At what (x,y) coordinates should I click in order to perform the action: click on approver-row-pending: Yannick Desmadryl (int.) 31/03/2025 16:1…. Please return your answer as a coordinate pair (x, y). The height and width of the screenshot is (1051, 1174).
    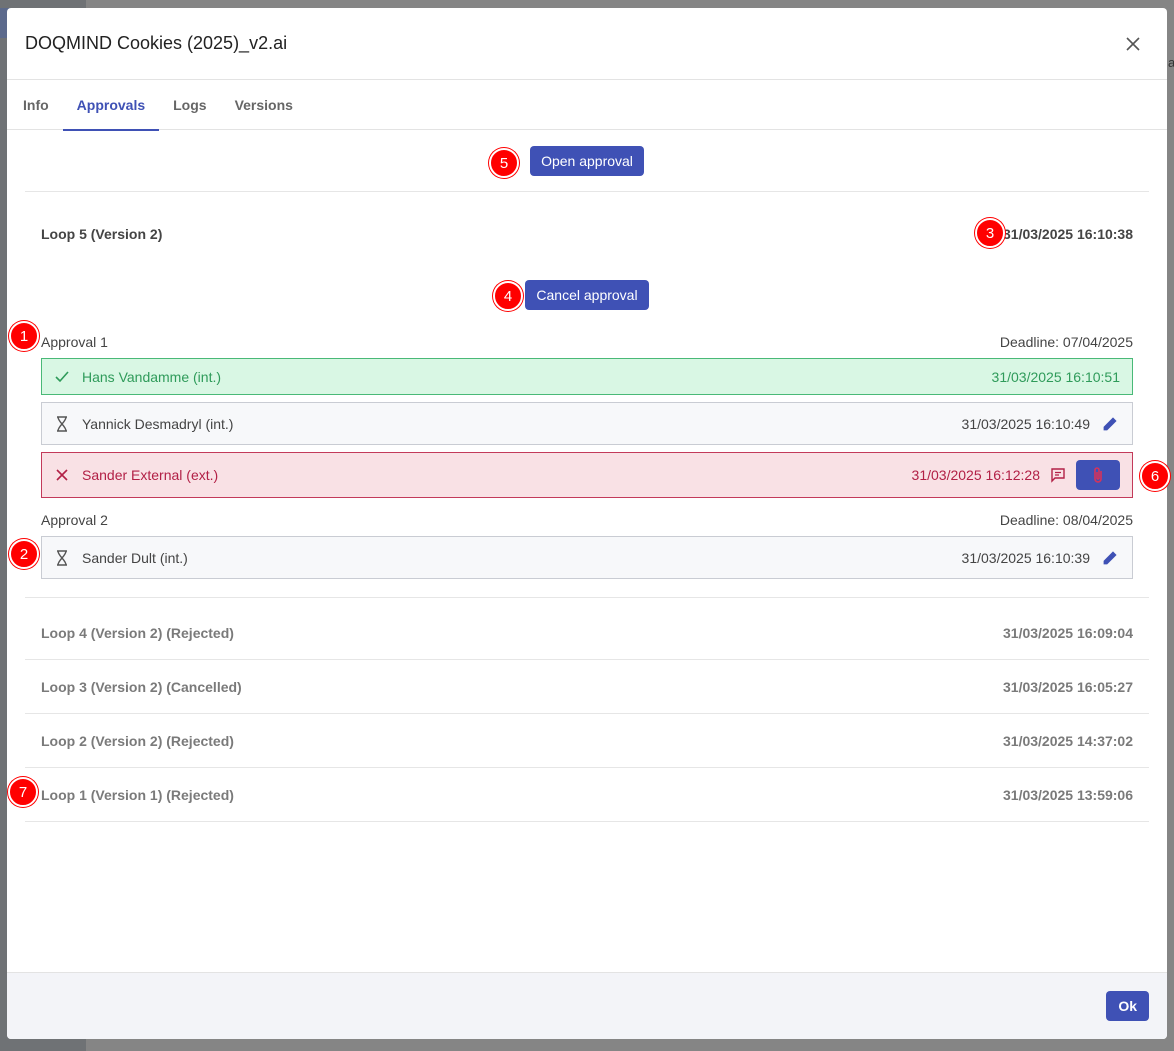
    Looking at the image, I should click on (587, 423).